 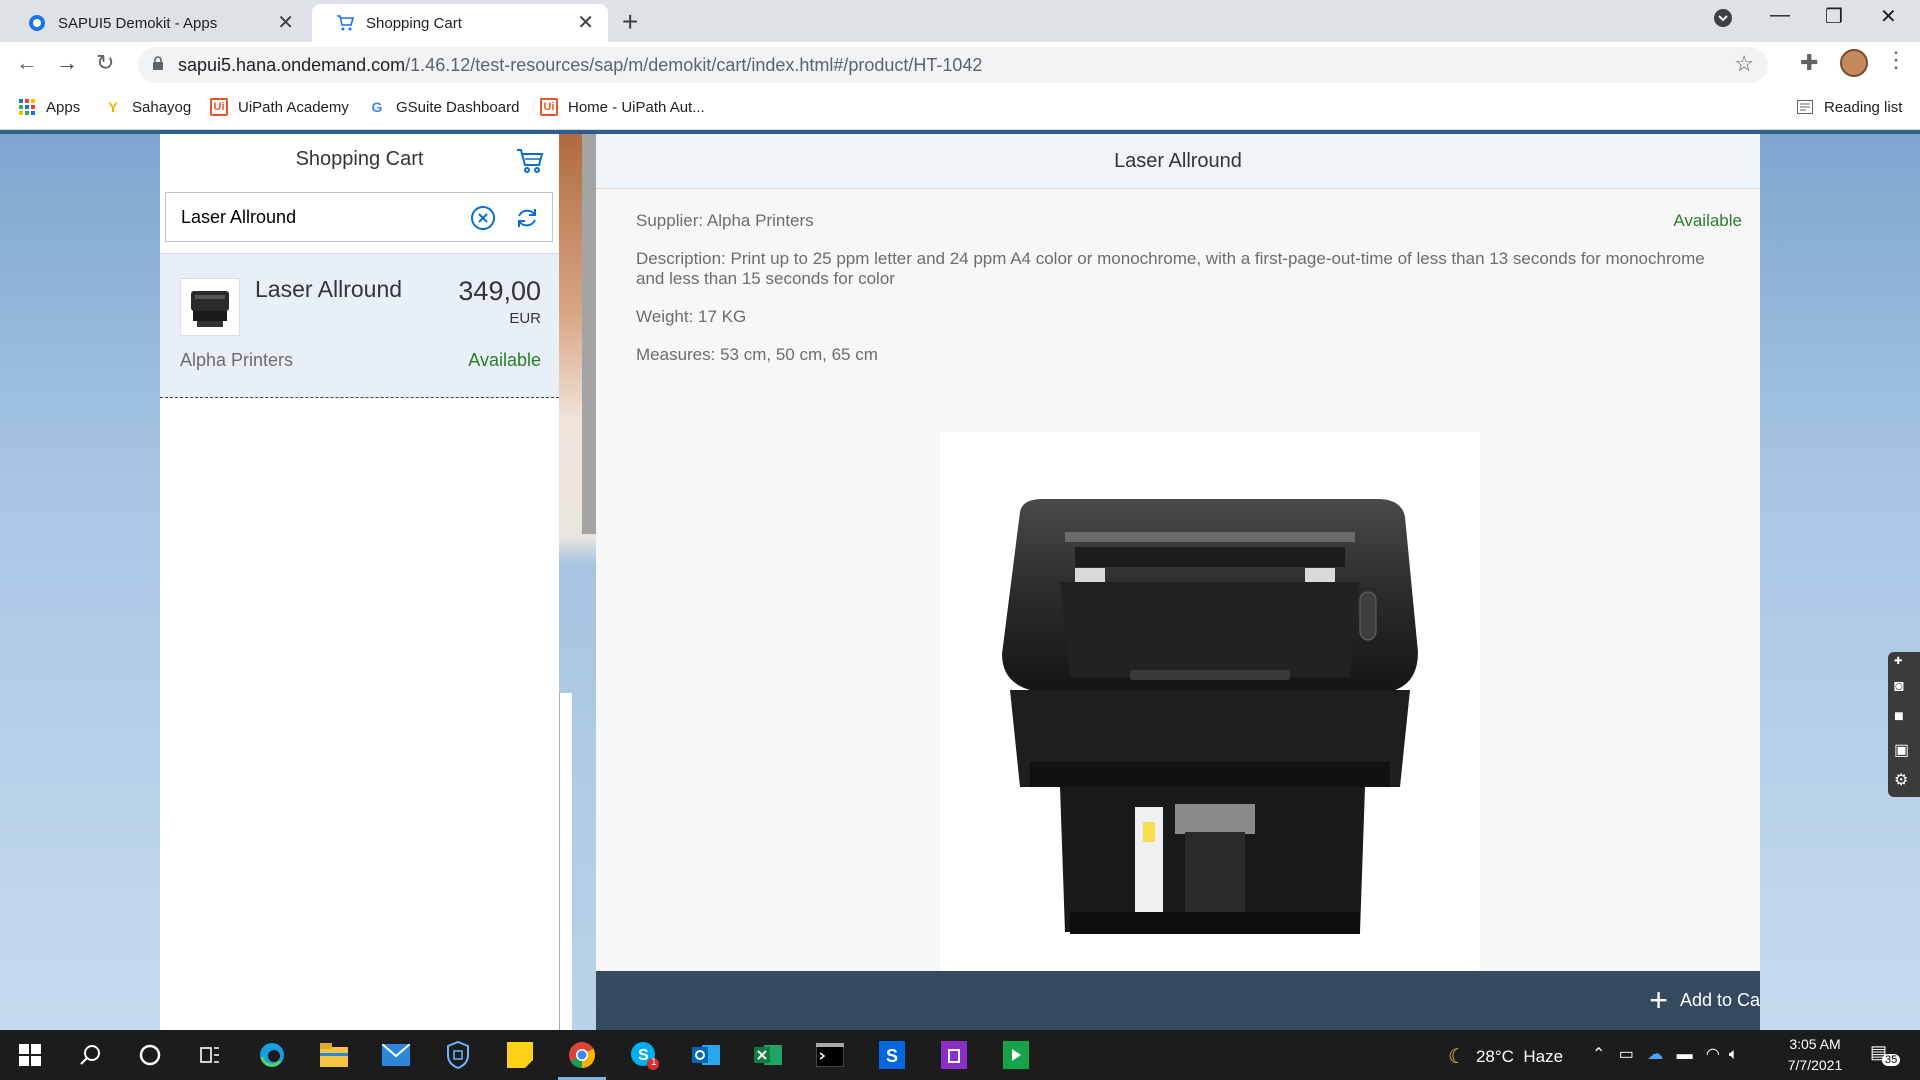 What do you see at coordinates (67, 63) in the screenshot?
I see `forward-icon: →` at bounding box center [67, 63].